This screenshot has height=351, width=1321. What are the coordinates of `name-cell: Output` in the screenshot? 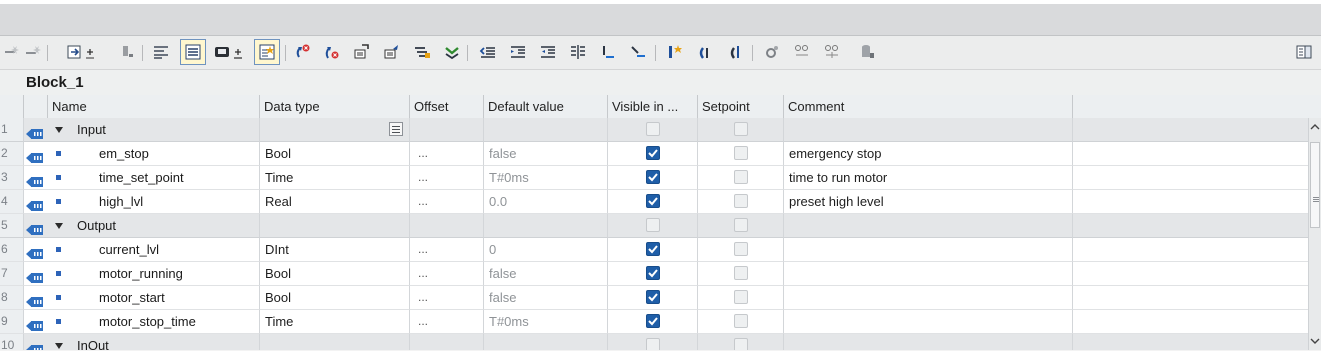 It's located at (142, 226).